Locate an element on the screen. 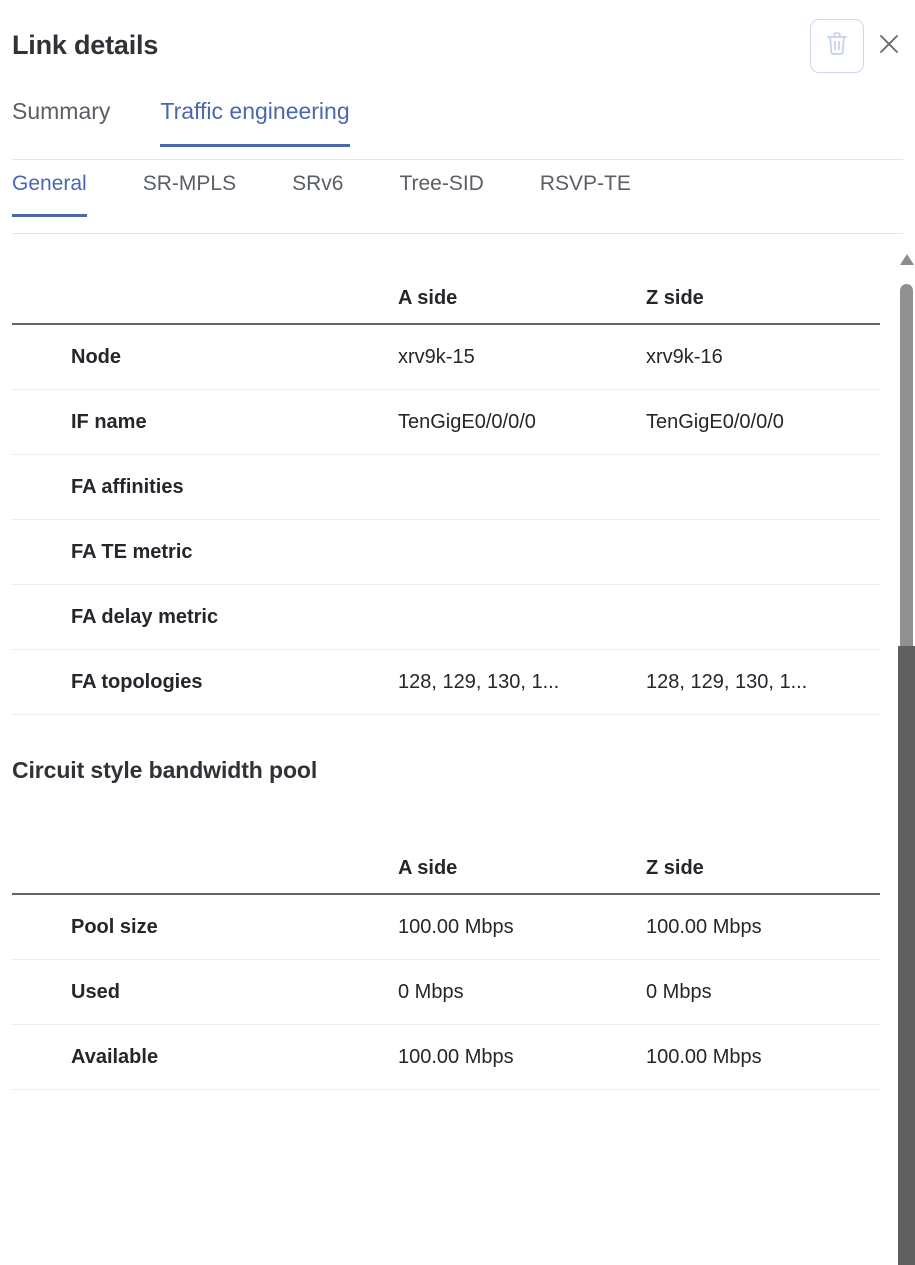 The image size is (915, 1265). row-value-available-z: 100.00 Mbps is located at coordinates (757, 1057).